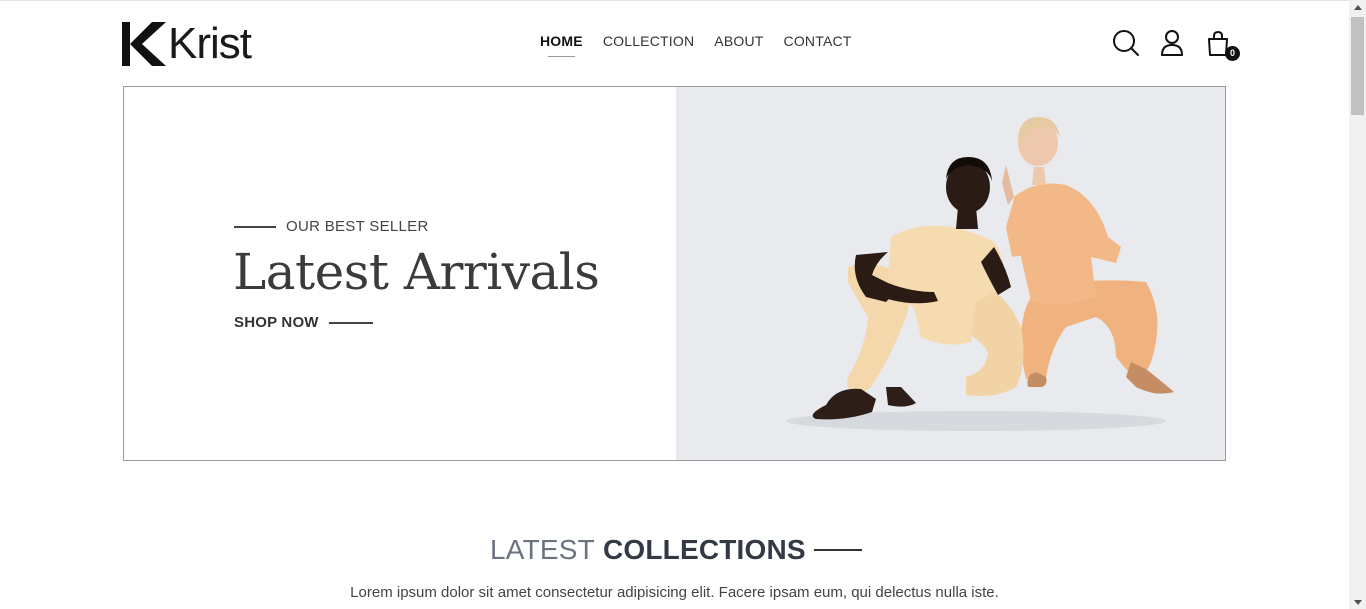 Image resolution: width=1366 pixels, height=609 pixels. I want to click on nav-home: HOME, so click(561, 45).